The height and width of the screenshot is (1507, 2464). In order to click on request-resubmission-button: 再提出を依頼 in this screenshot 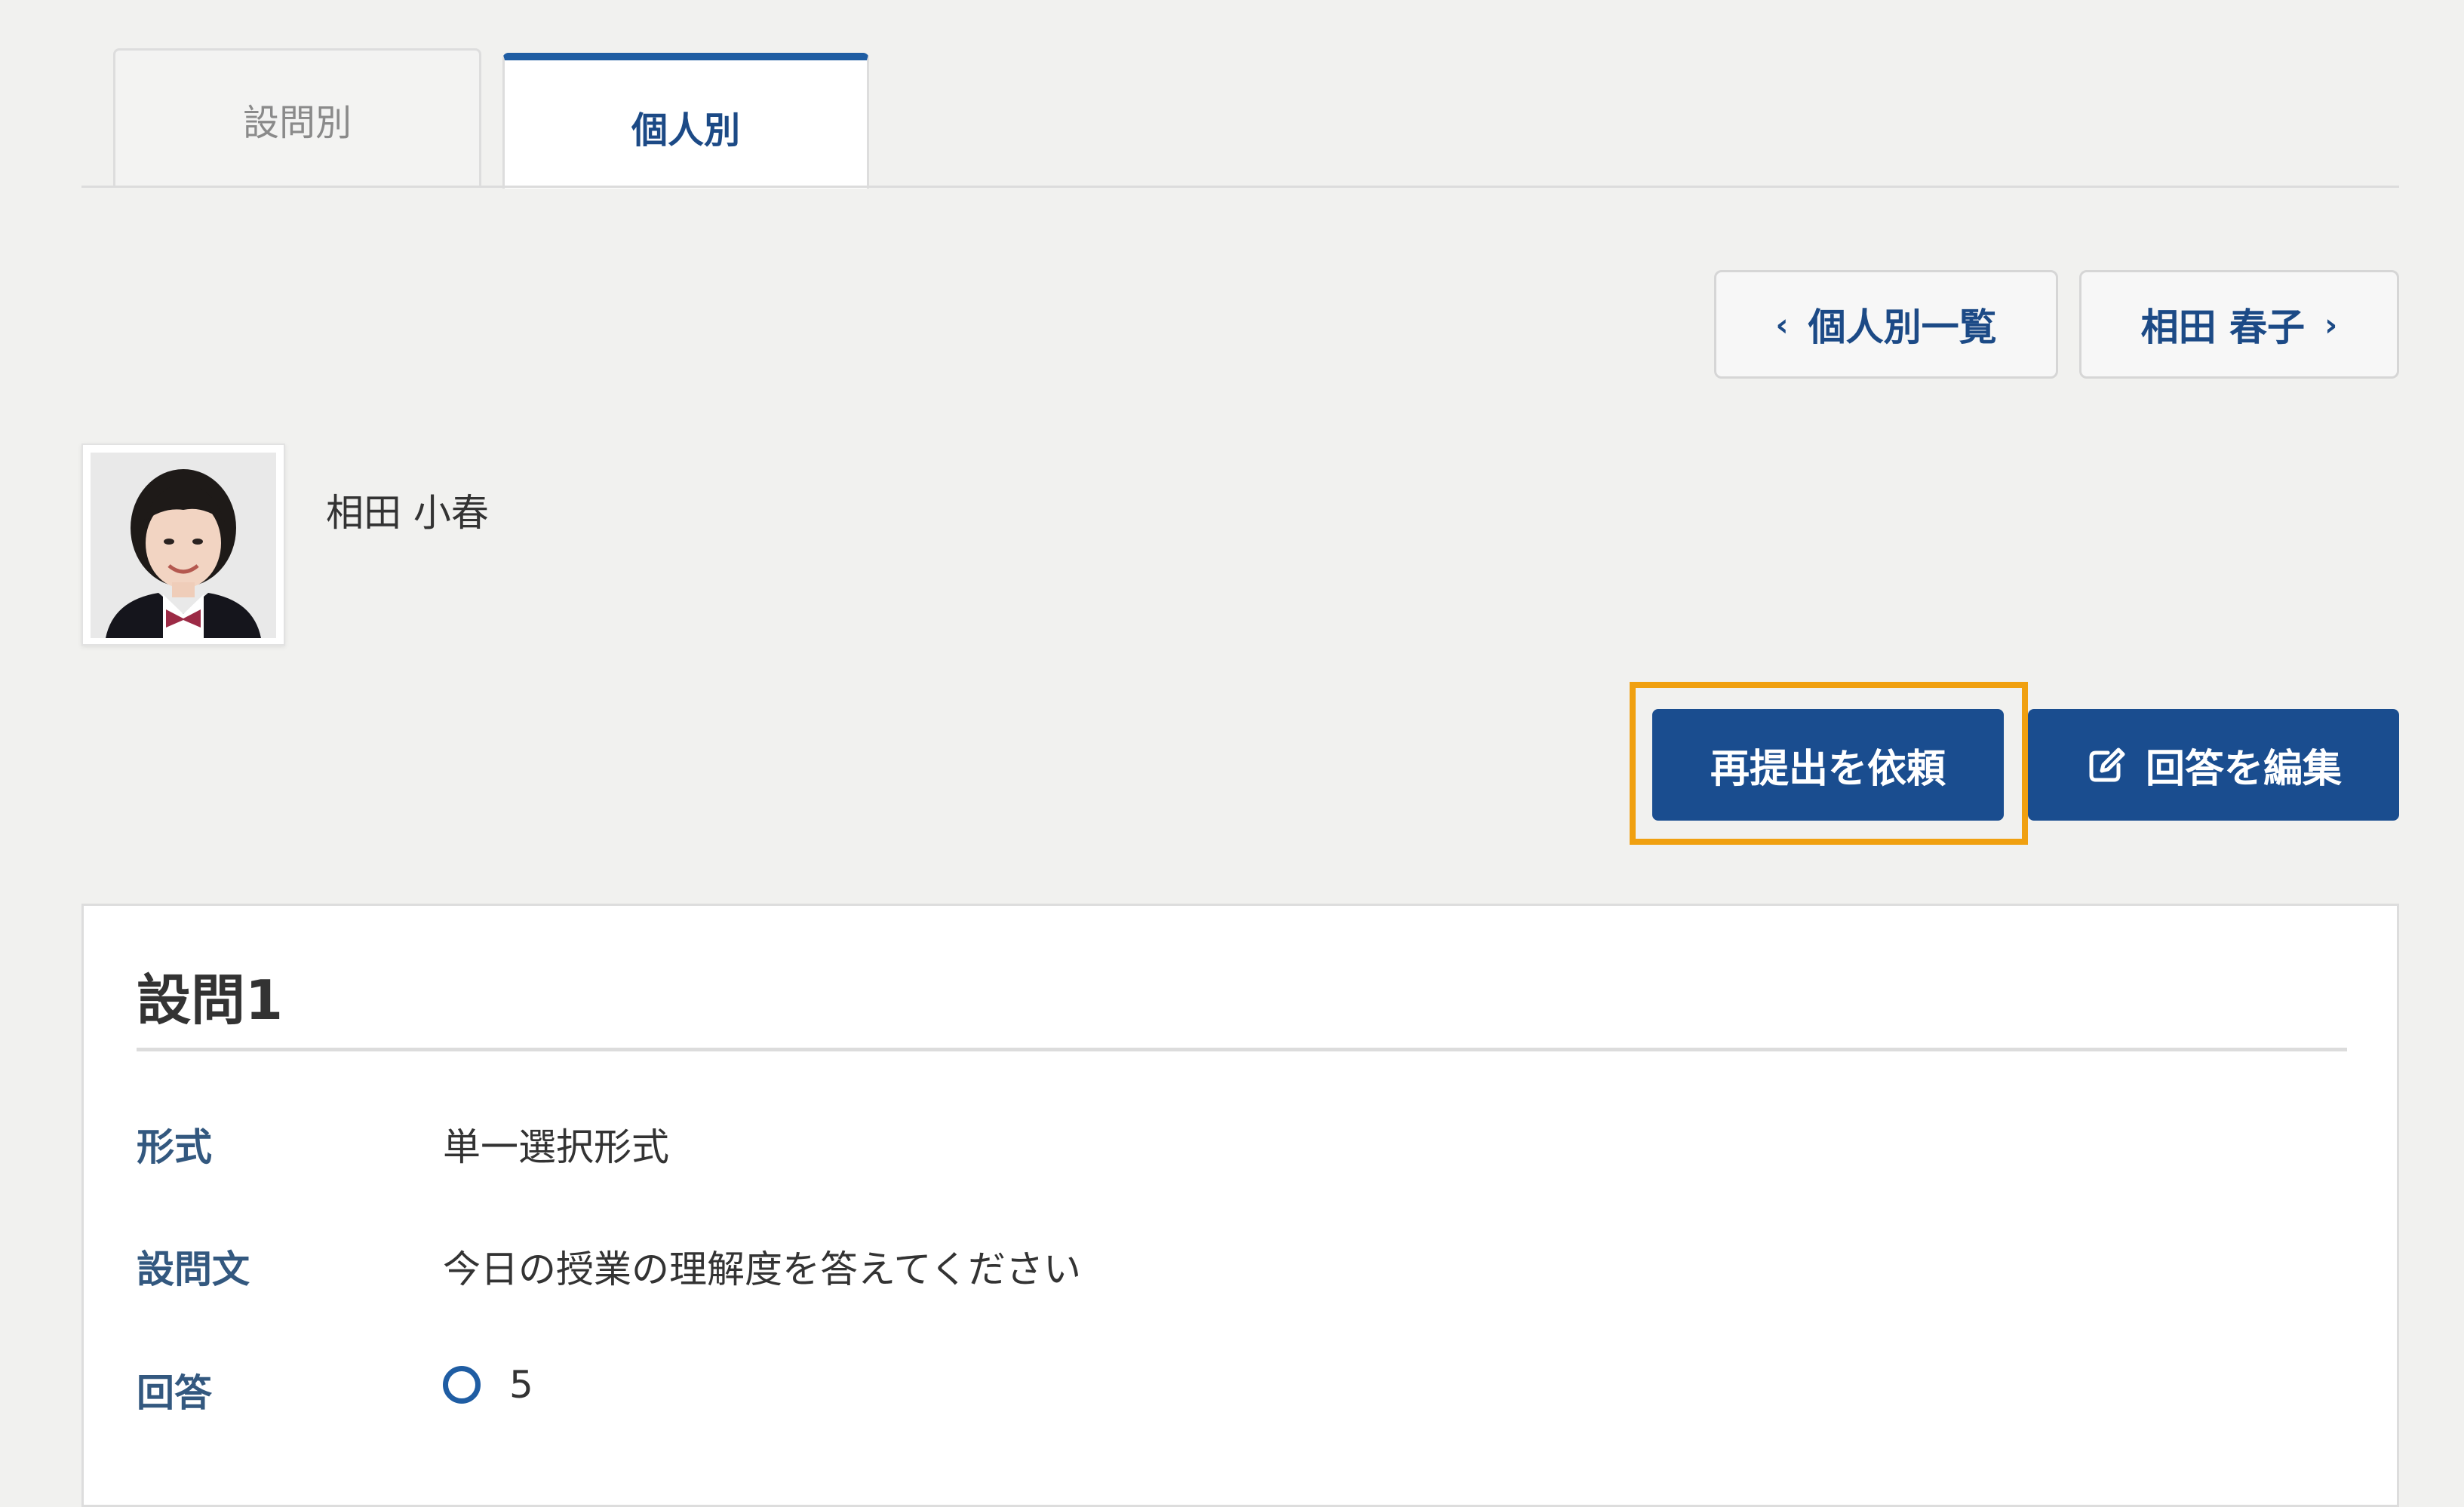, I will do `click(1828, 765)`.